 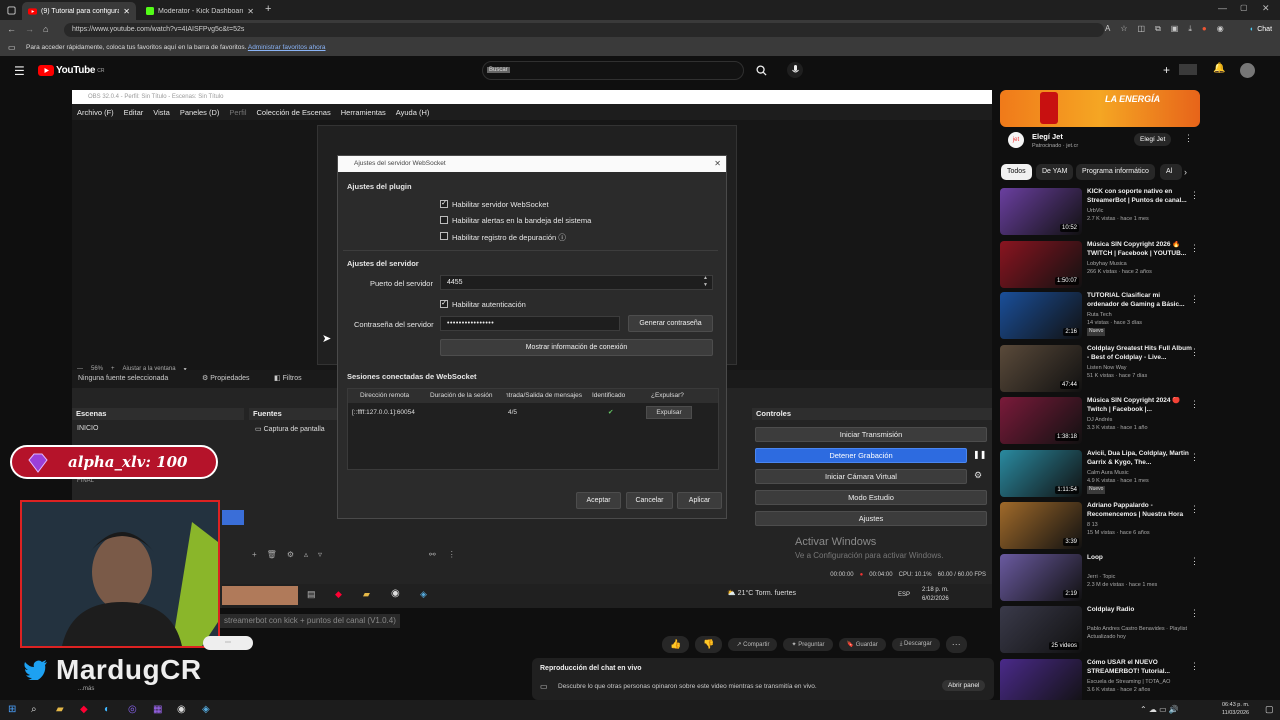 I want to click on search-icon, so click(x=761, y=70).